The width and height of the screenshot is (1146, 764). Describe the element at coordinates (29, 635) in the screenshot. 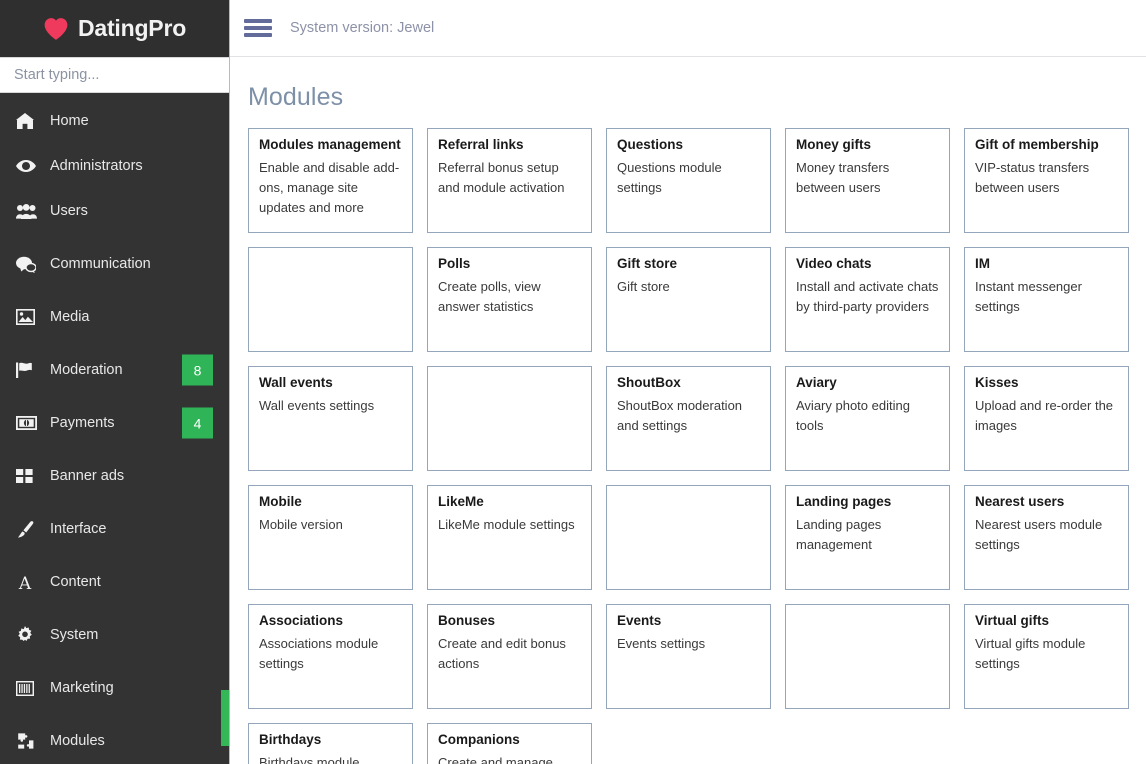

I see `gear-icon` at that location.